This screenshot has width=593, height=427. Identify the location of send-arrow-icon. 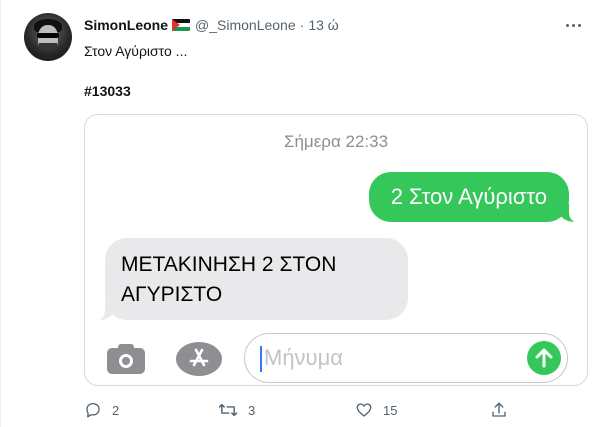
(544, 358).